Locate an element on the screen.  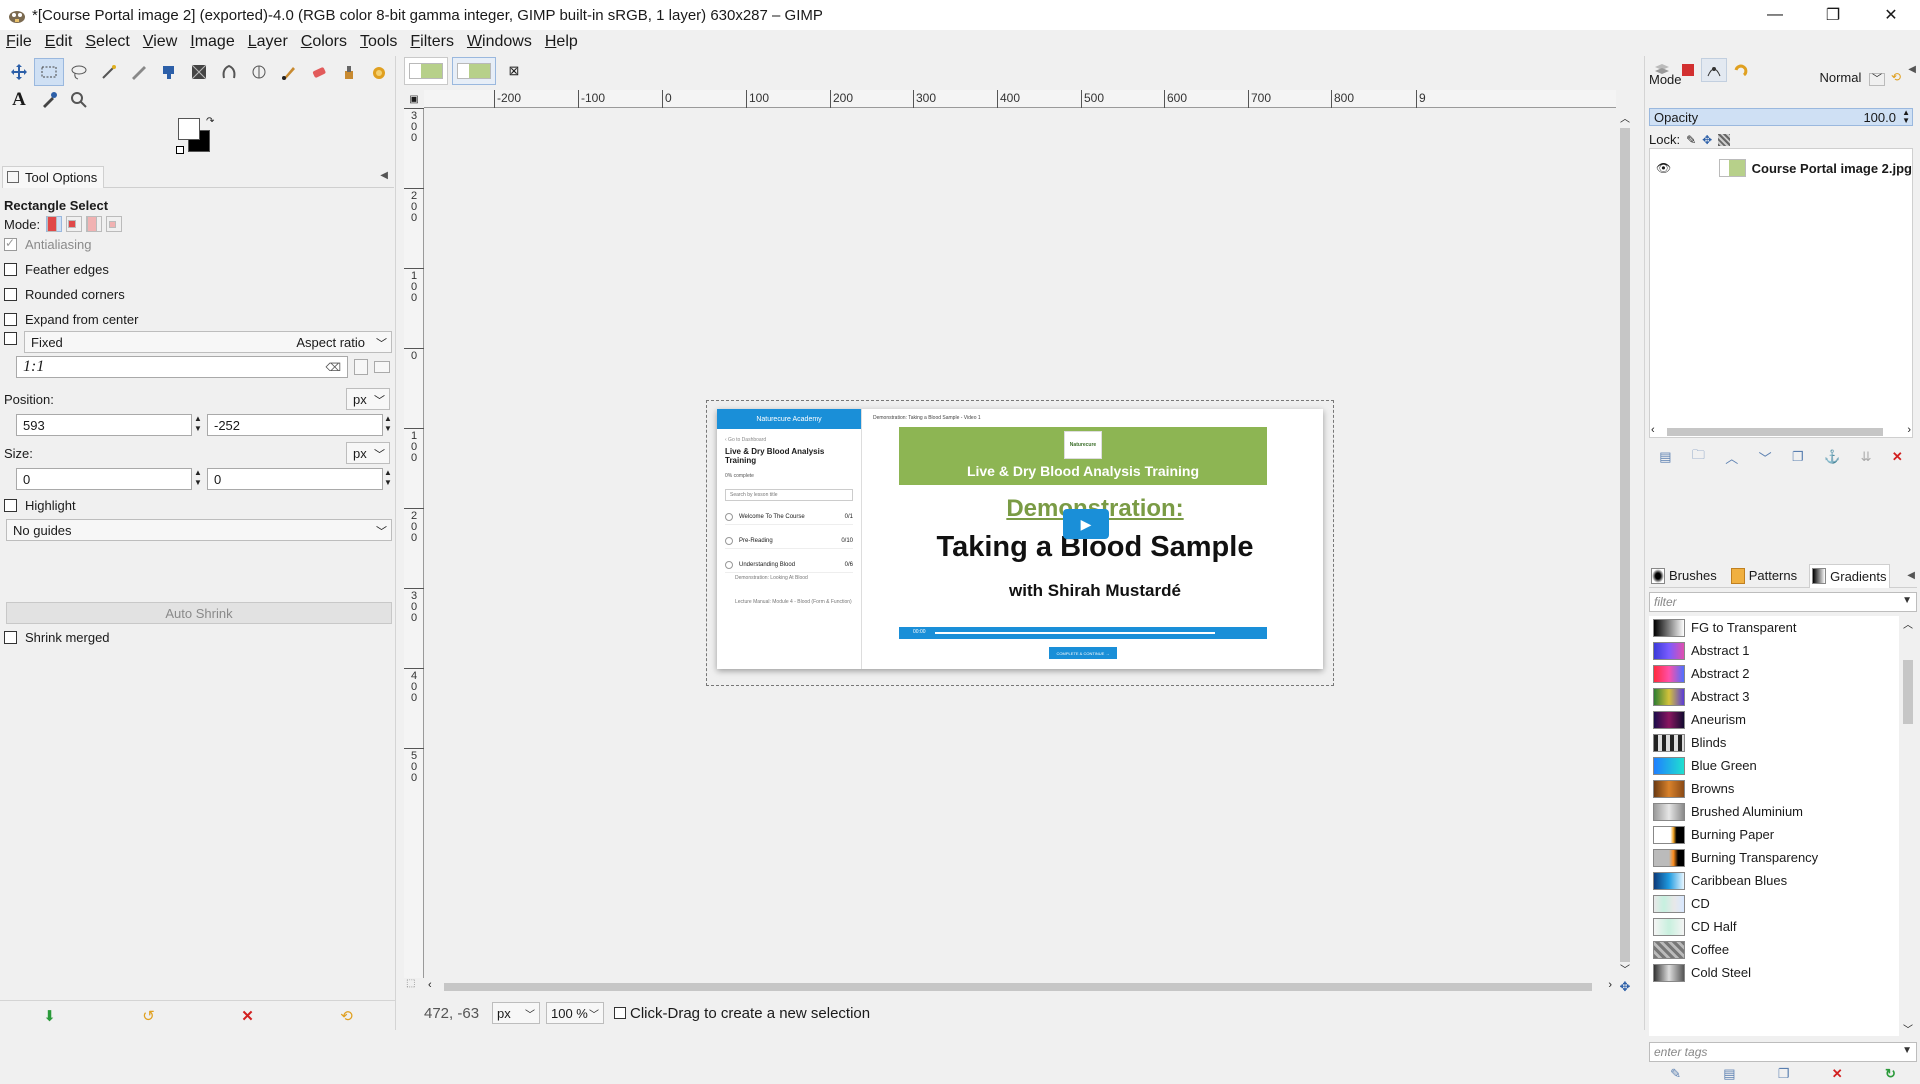
scroll-right-icon: › is located at coordinates (1909, 430).